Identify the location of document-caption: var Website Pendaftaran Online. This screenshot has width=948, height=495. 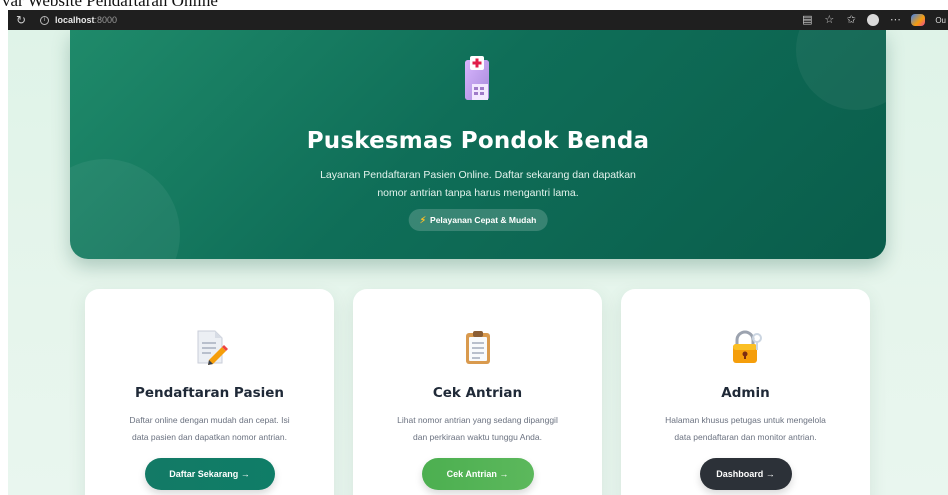
(110, 5).